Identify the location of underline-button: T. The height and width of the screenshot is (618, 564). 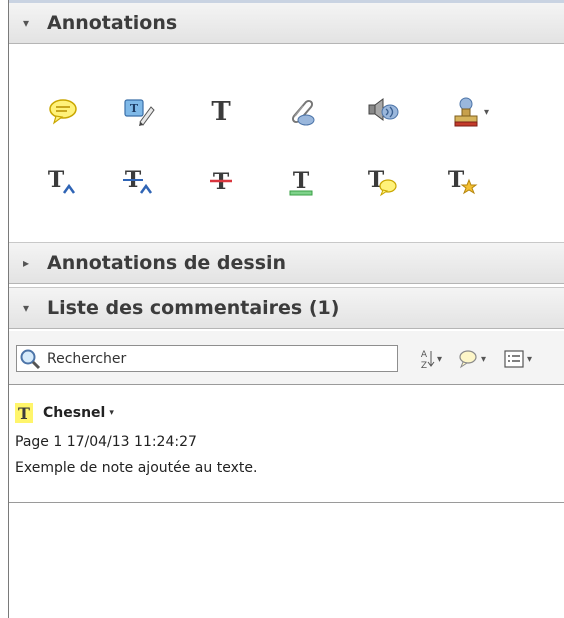
(301, 182).